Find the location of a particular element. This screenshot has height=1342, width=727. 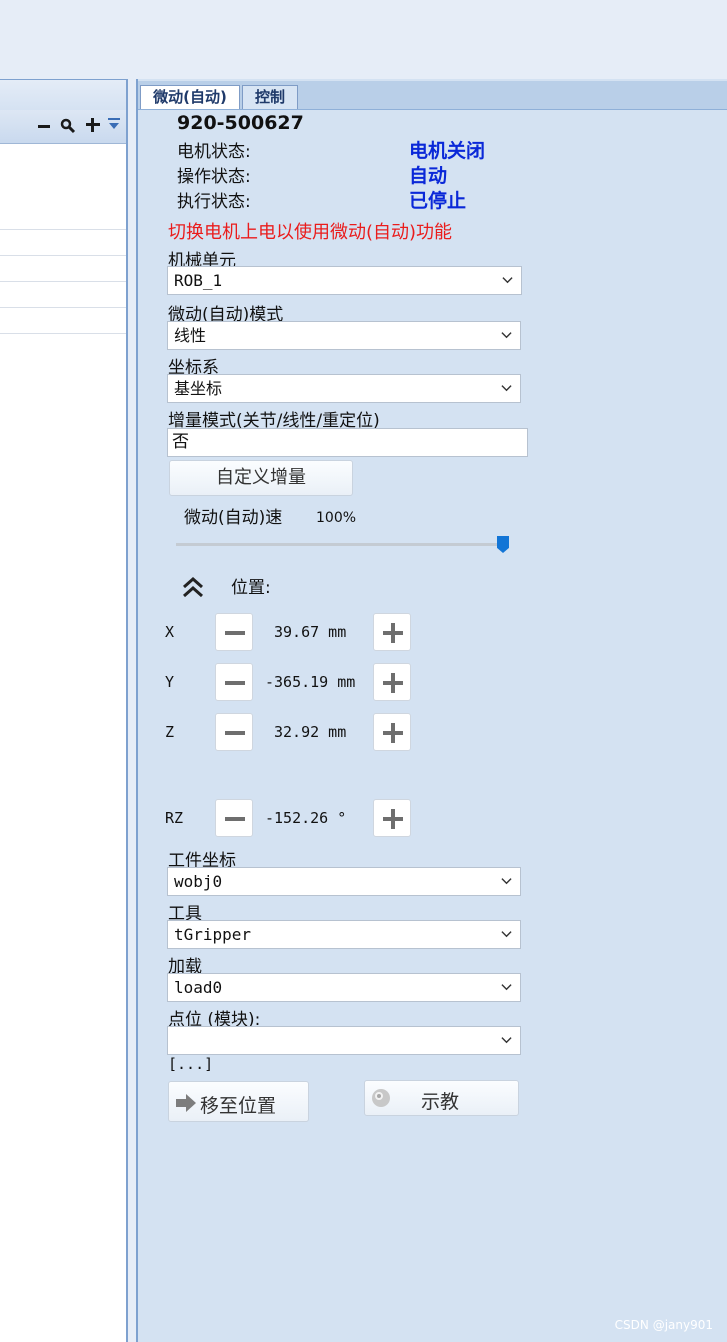

dropdown-icon is located at coordinates (114, 125).